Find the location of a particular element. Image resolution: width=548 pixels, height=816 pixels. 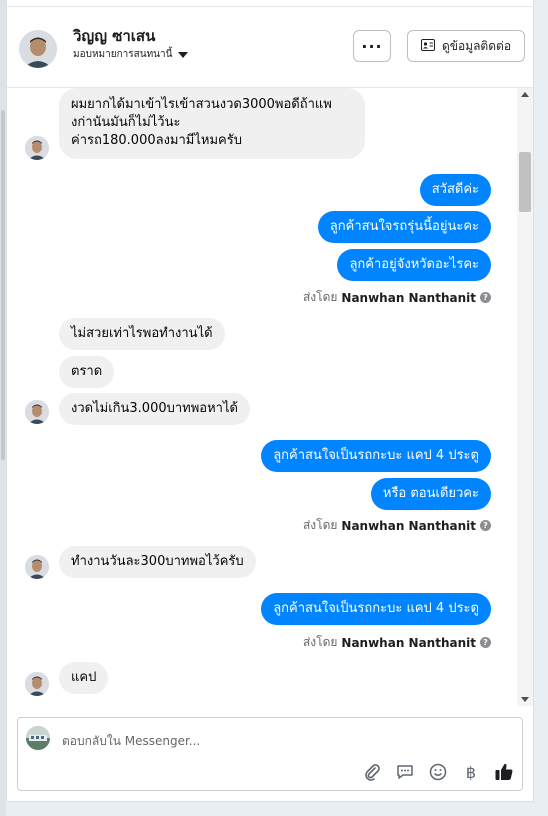

baht-icon: ฿ is located at coordinates (471, 772).